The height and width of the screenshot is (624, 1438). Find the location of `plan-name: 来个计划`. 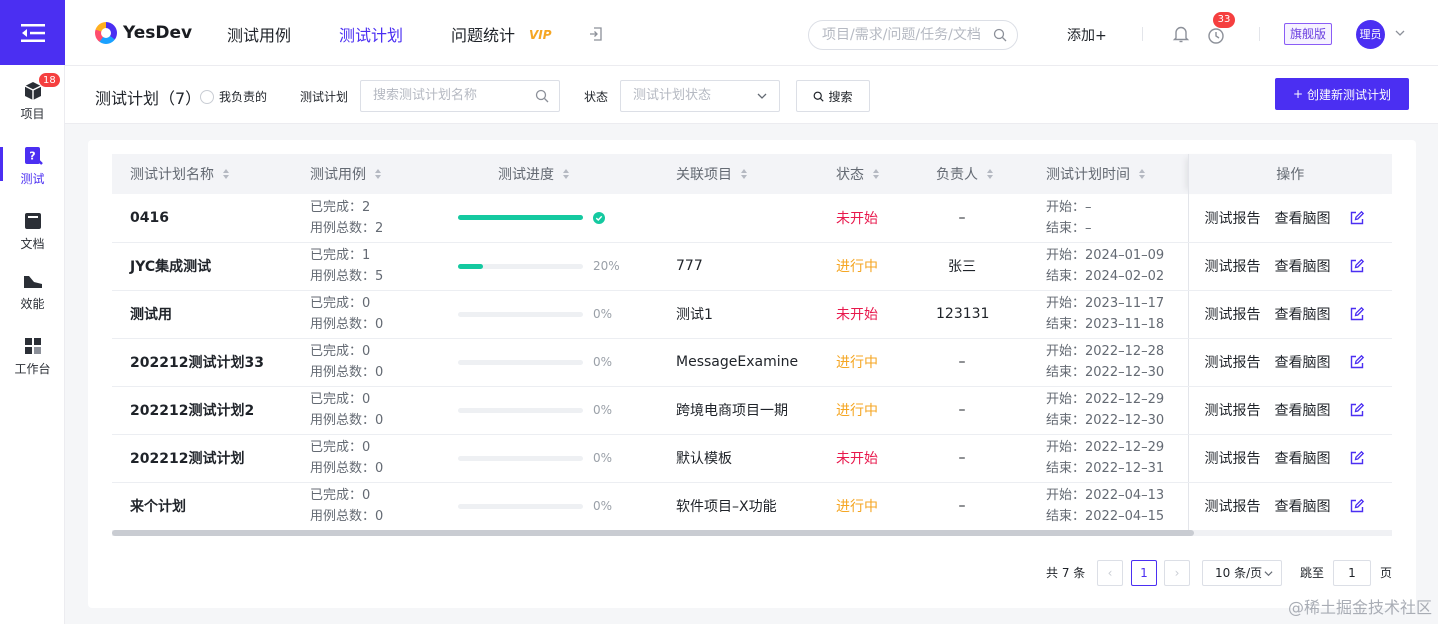

plan-name: 来个计划 is located at coordinates (202, 506).